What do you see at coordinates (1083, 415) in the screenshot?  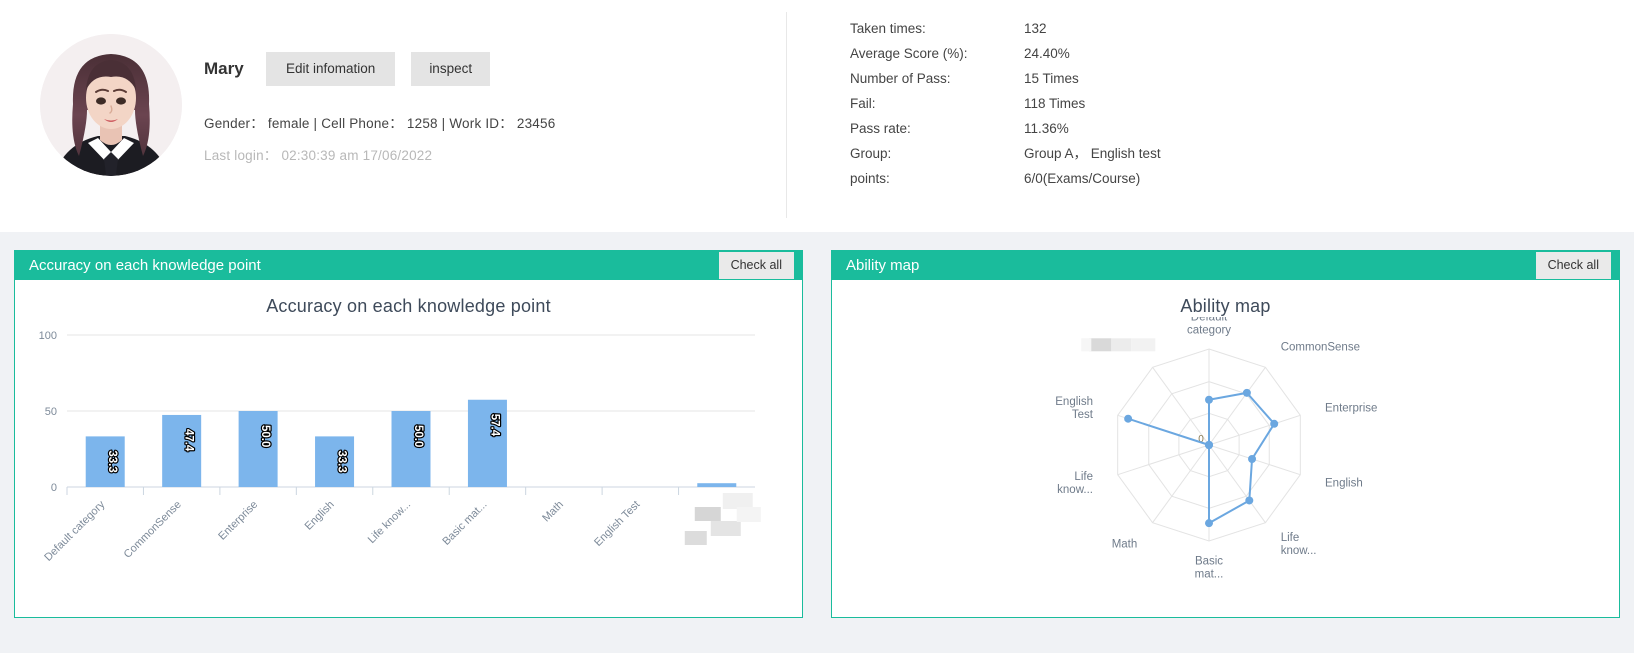 I see `radar-axis-label: Test` at bounding box center [1083, 415].